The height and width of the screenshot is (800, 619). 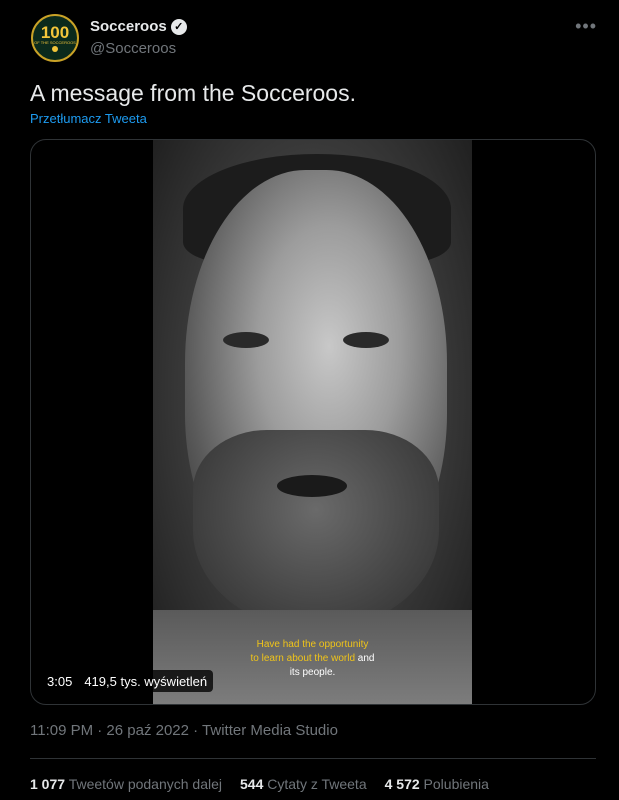 What do you see at coordinates (55, 32) in the screenshot?
I see `avatar-number: 100` at bounding box center [55, 32].